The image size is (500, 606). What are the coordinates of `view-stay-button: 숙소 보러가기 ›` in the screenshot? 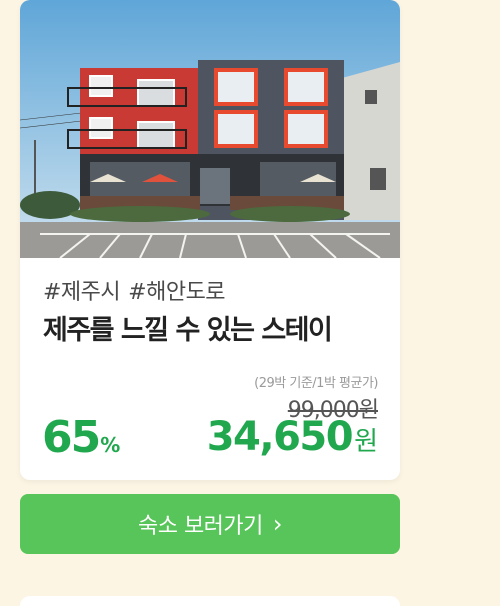 It's located at (210, 524).